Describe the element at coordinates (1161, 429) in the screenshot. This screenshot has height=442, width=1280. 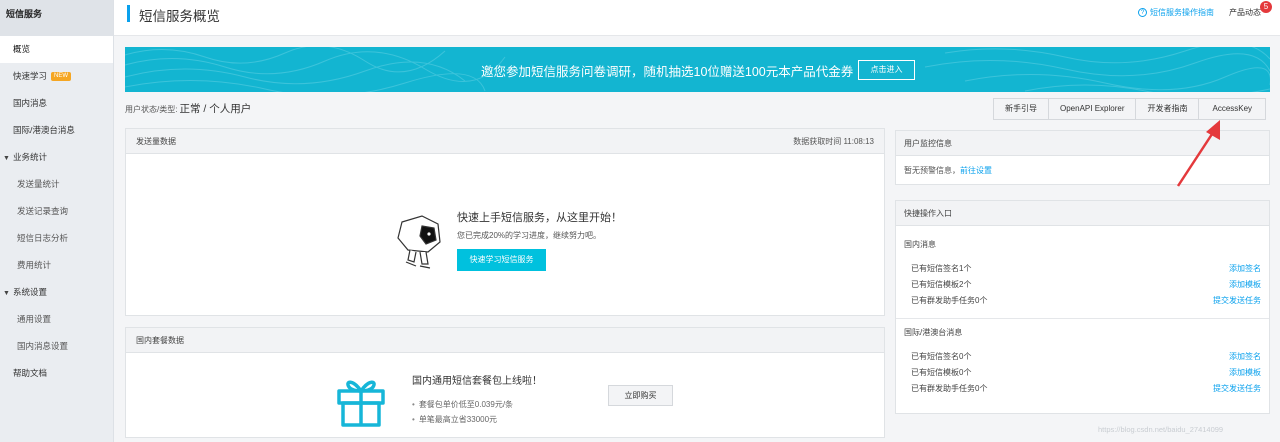
I see `watermark: https://blog.csdn.net/baidu_27414099` at that location.